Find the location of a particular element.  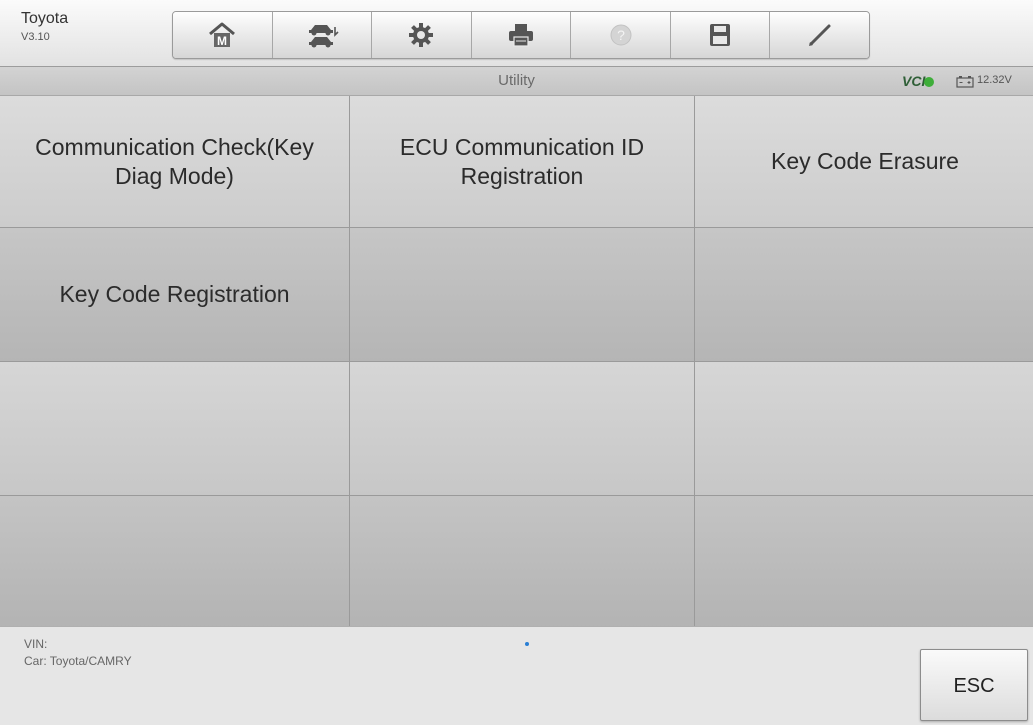

battery-icon is located at coordinates (965, 84).